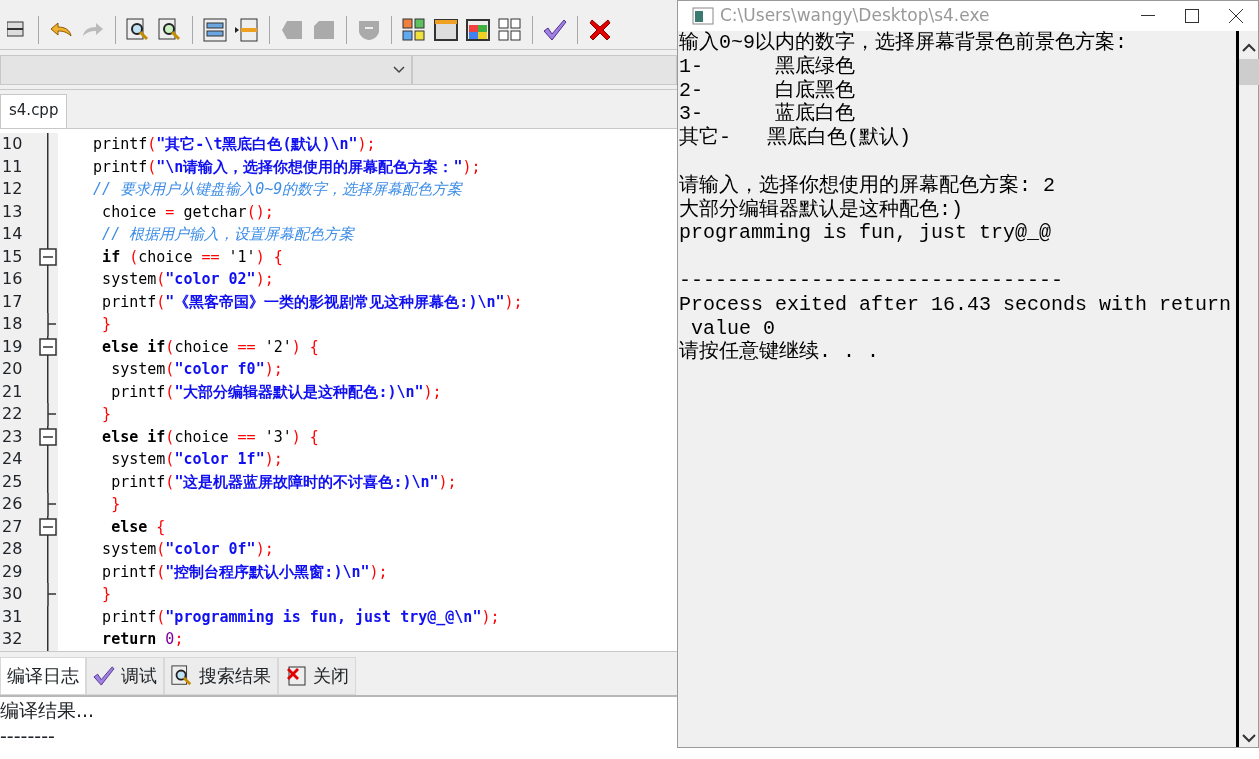  Describe the element at coordinates (187, 212) in the screenshot. I see `code-line: choice = getchar();` at that location.